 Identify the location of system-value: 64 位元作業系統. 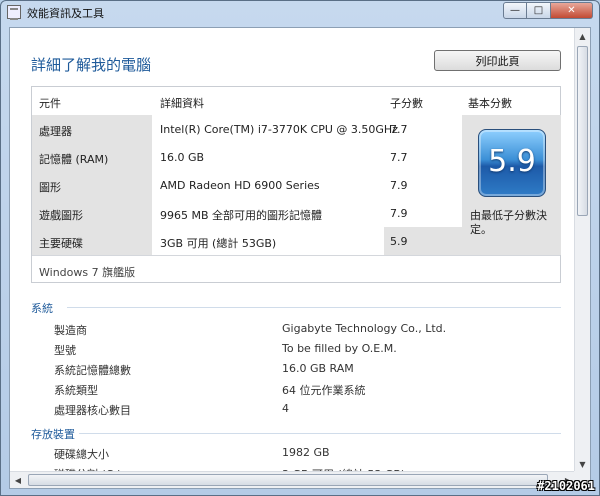
(324, 390).